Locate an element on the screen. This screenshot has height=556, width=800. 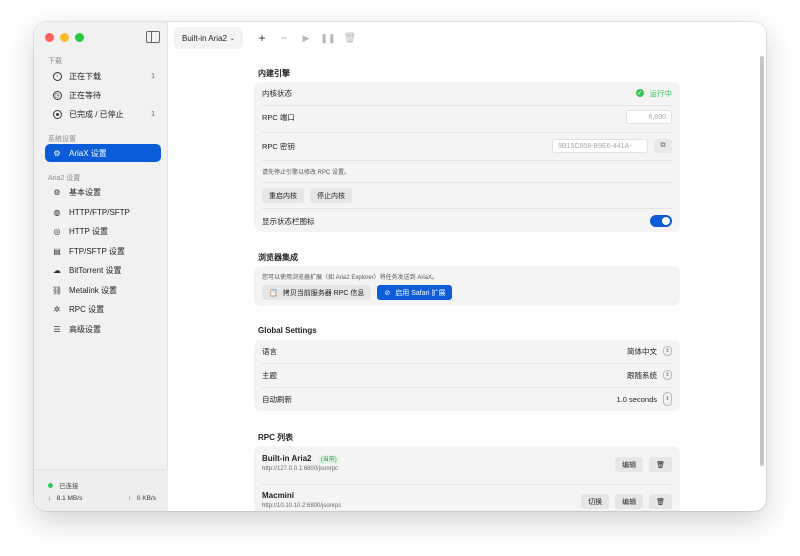
arrow-down-icon: ↓ is located at coordinates (50, 498).